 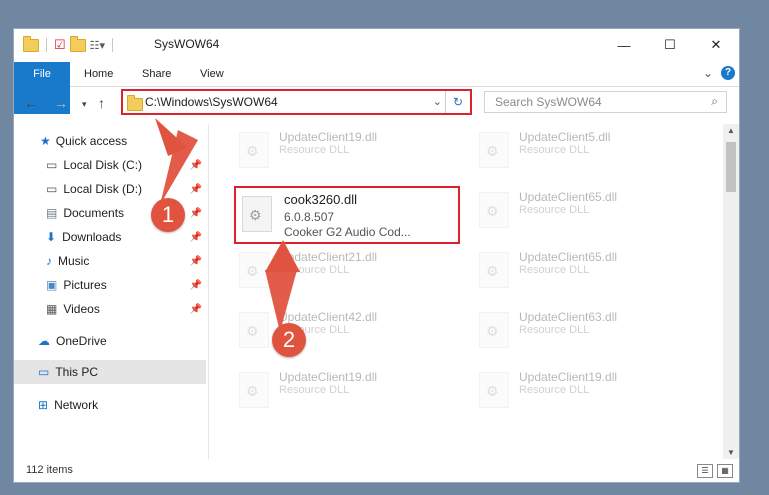 I want to click on recent-locations-icon: ▾, so click(x=84, y=104).